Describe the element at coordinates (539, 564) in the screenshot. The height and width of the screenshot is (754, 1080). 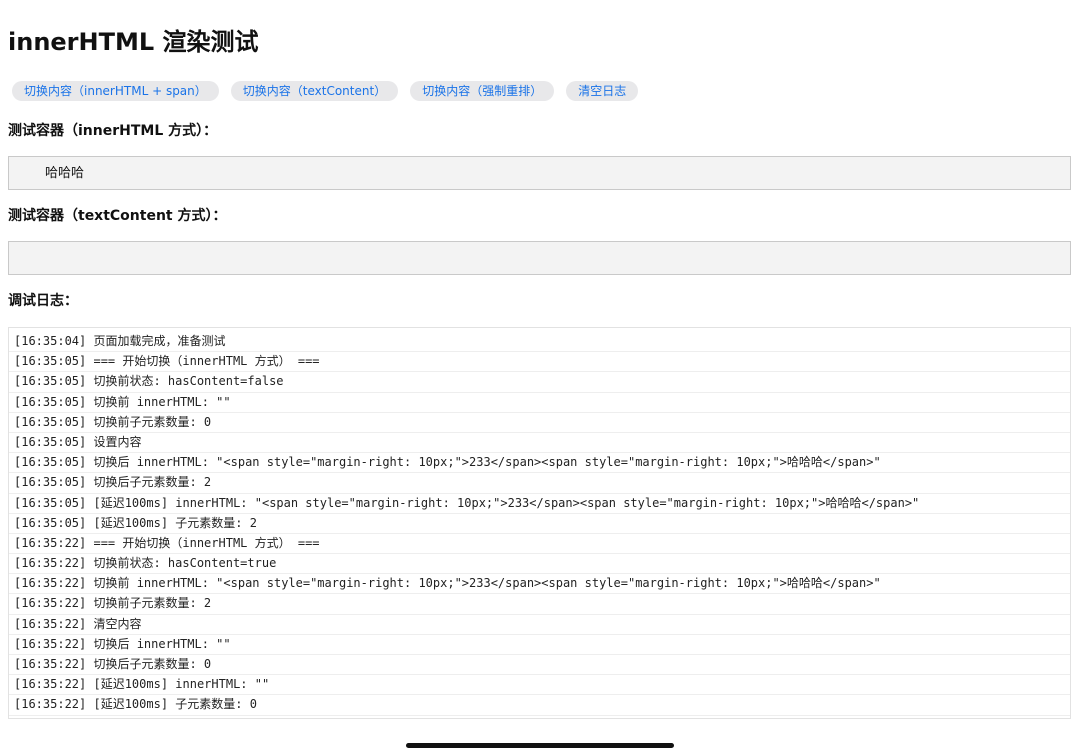
I see `log-line: [16:35:22] 切换前状态: hasContent=true` at that location.